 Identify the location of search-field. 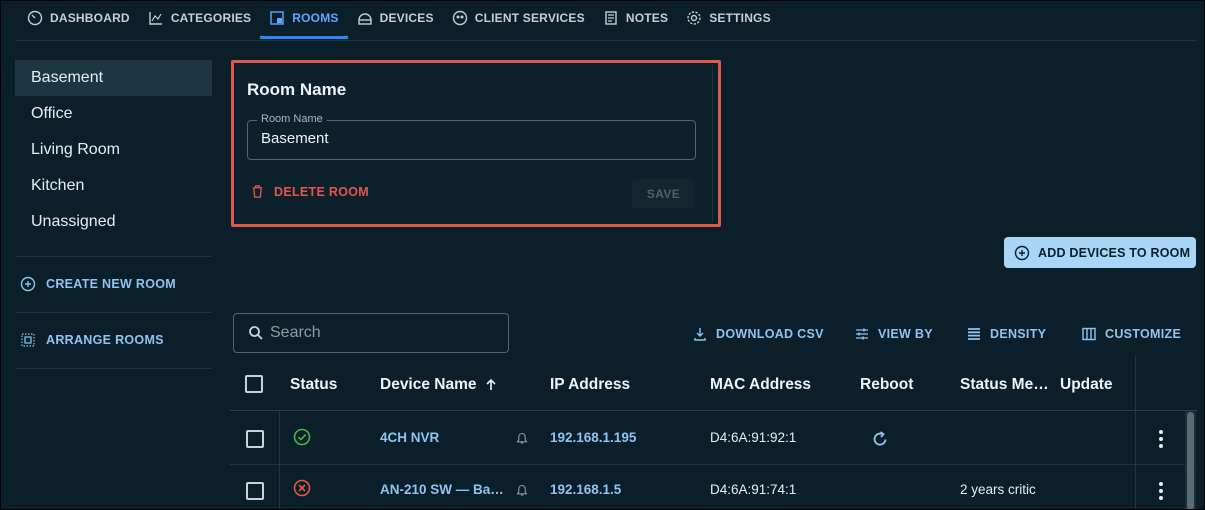
(371, 333).